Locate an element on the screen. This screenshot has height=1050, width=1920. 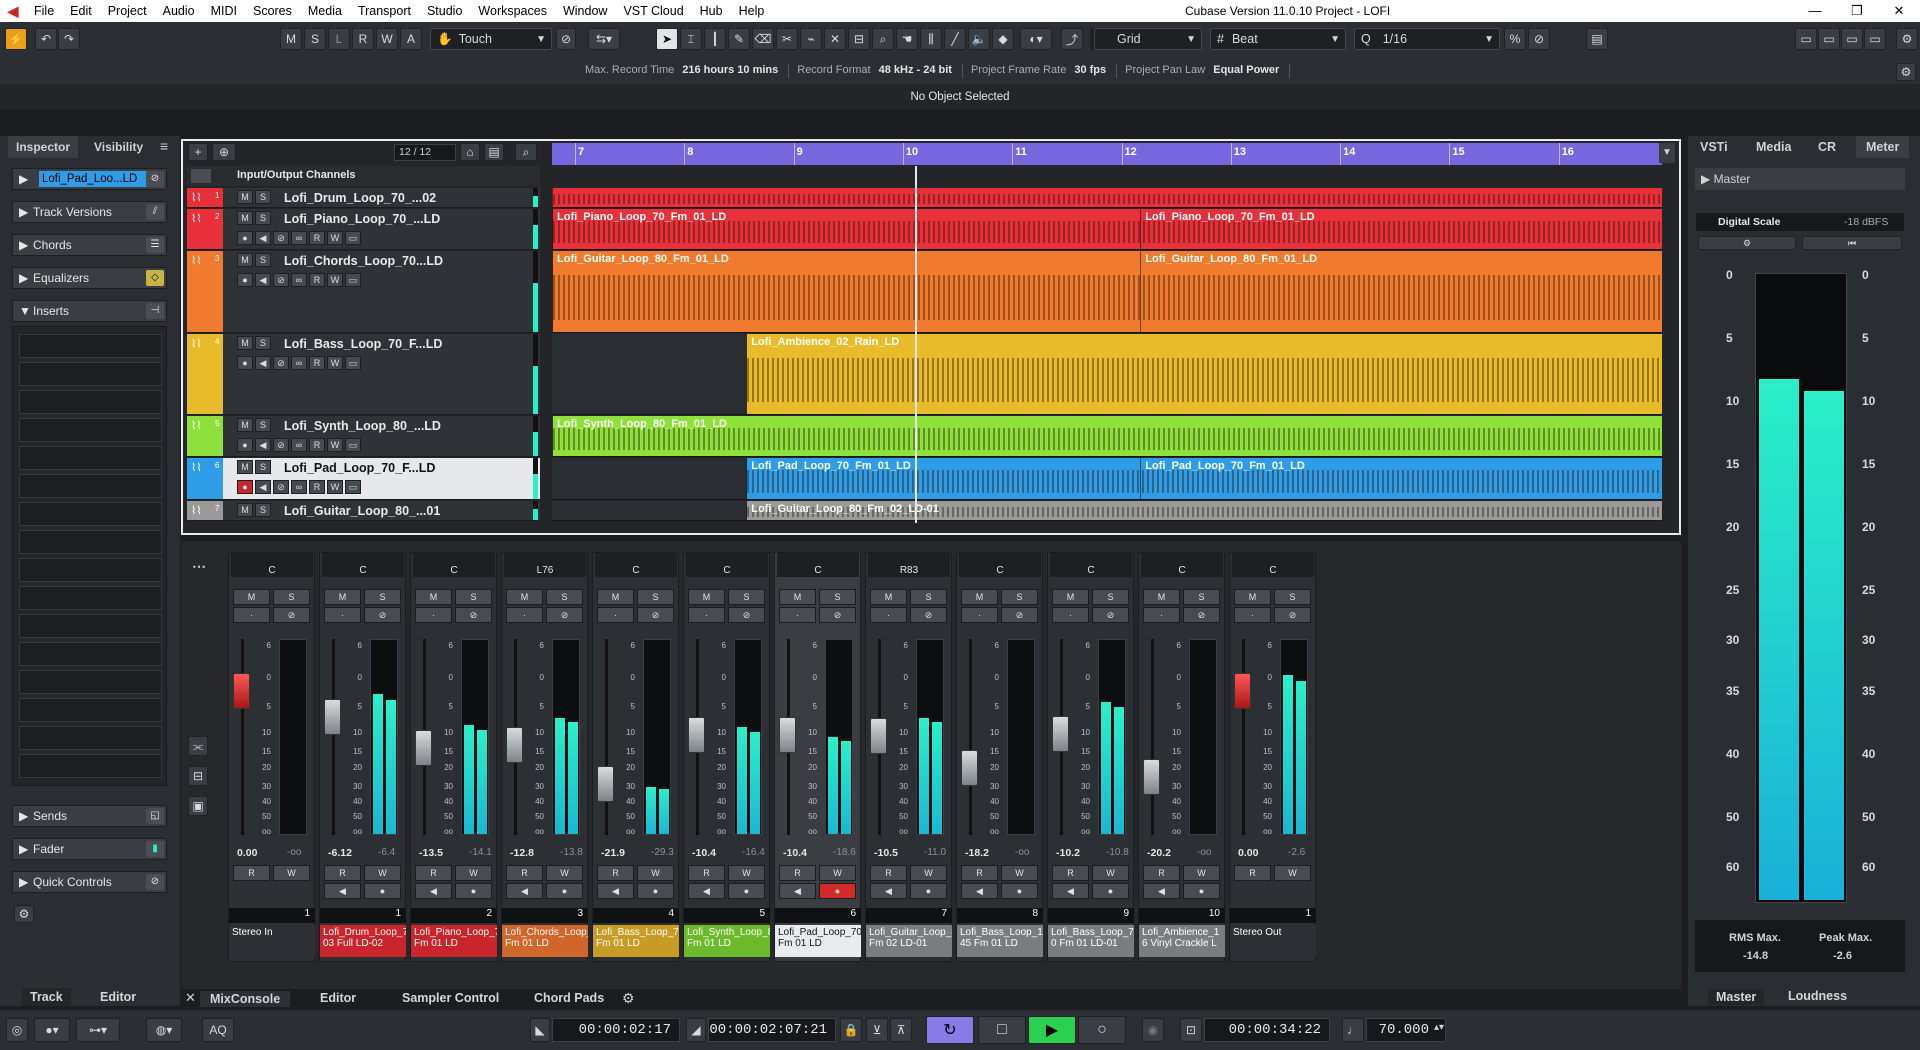
fader-value: -13.5 is located at coordinates (431, 853).